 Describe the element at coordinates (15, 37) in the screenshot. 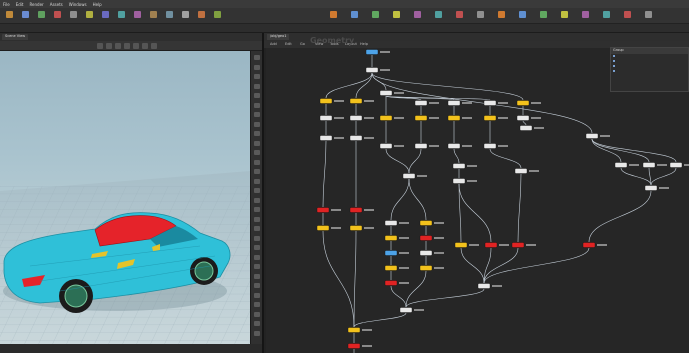

I see `tab-scene-view: Scene View` at that location.